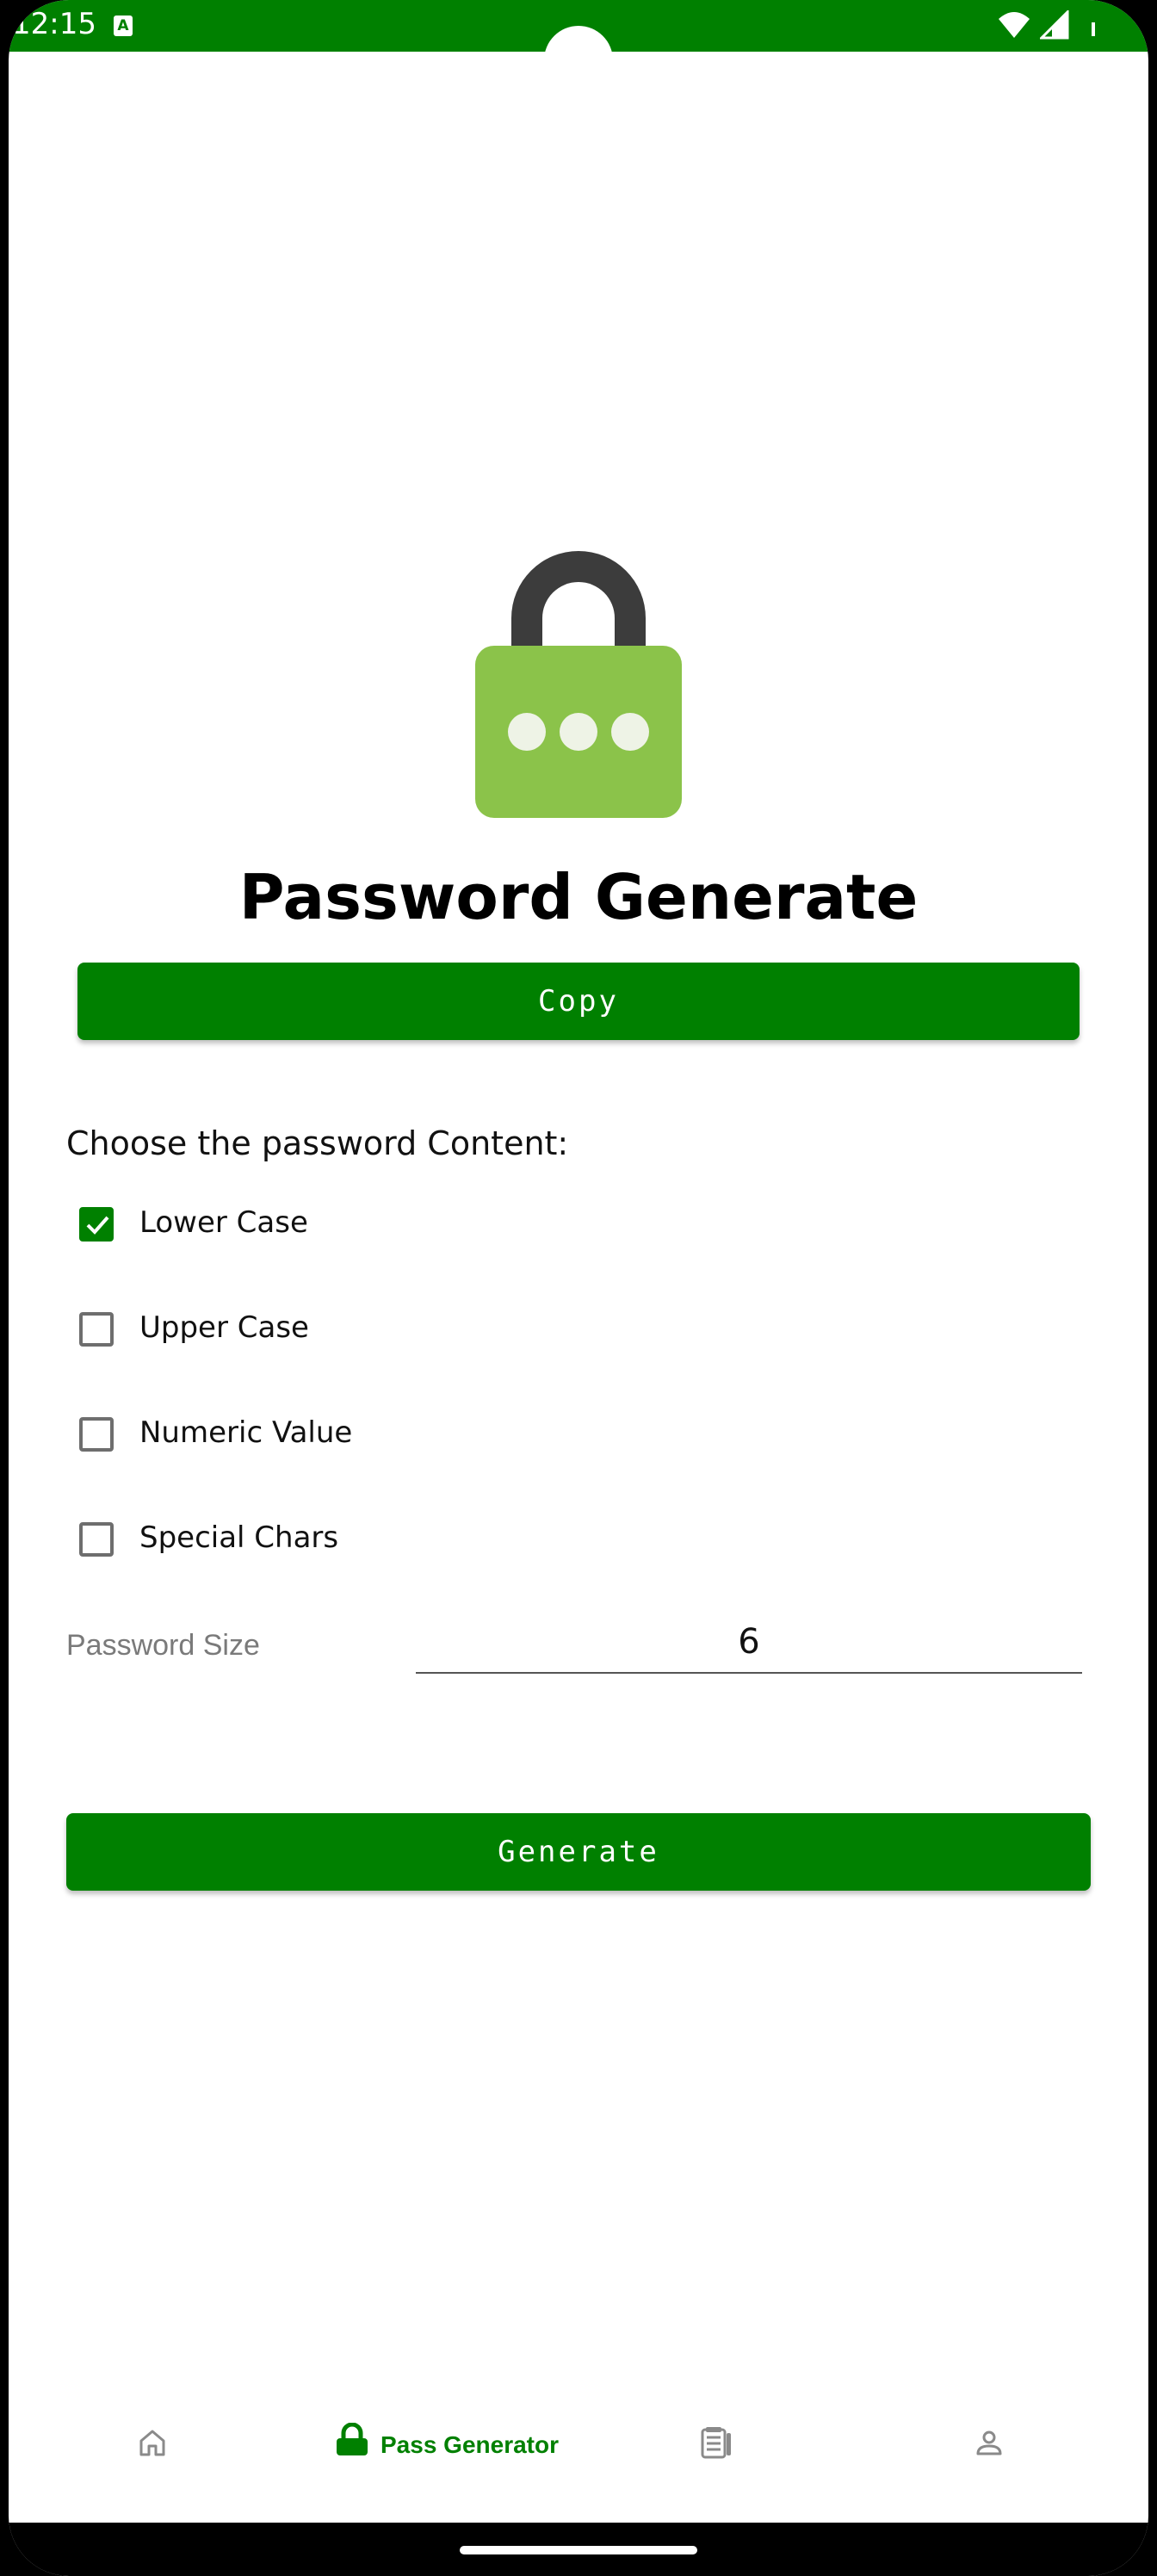  Describe the element at coordinates (989, 2471) in the screenshot. I see `nav-profile` at that location.